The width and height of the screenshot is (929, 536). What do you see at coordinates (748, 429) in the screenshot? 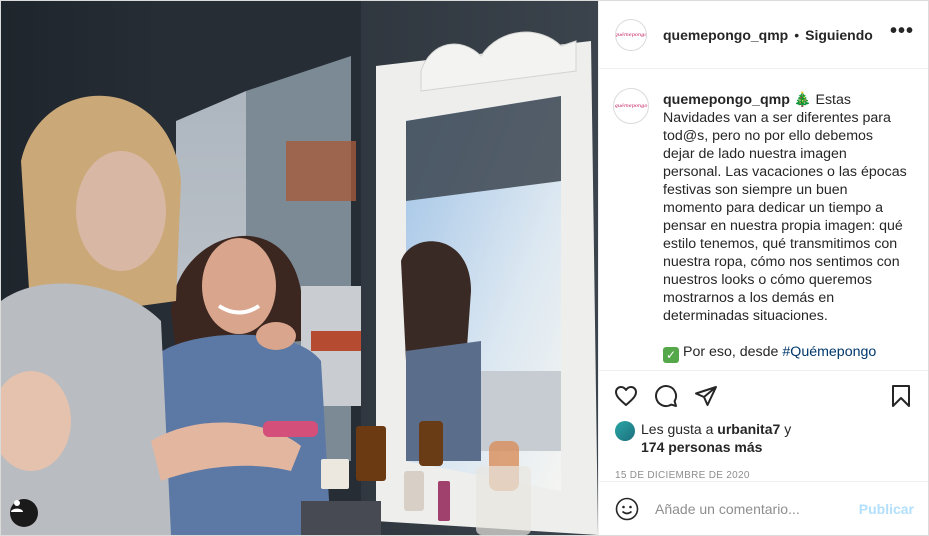
I see `liker-username: urbanita7` at bounding box center [748, 429].